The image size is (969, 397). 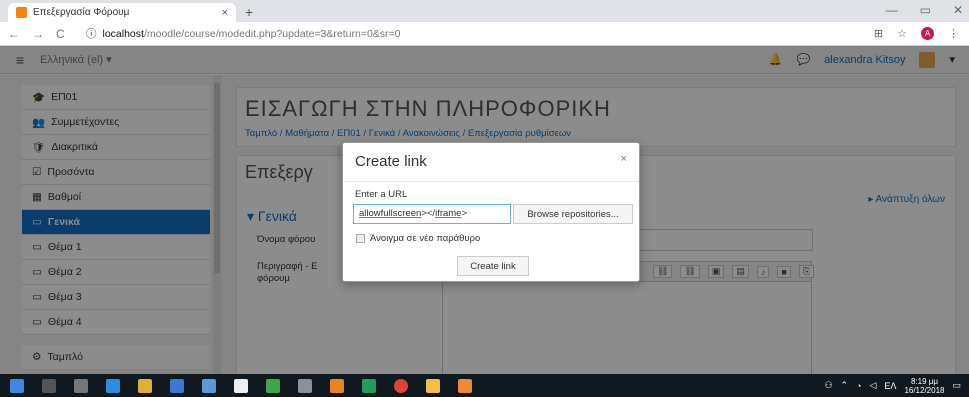 What do you see at coordinates (484, 11) in the screenshot?
I see `browser-tab-bar: Επεξεργασία Φόρουμ × + — ▭ ✕` at bounding box center [484, 11].